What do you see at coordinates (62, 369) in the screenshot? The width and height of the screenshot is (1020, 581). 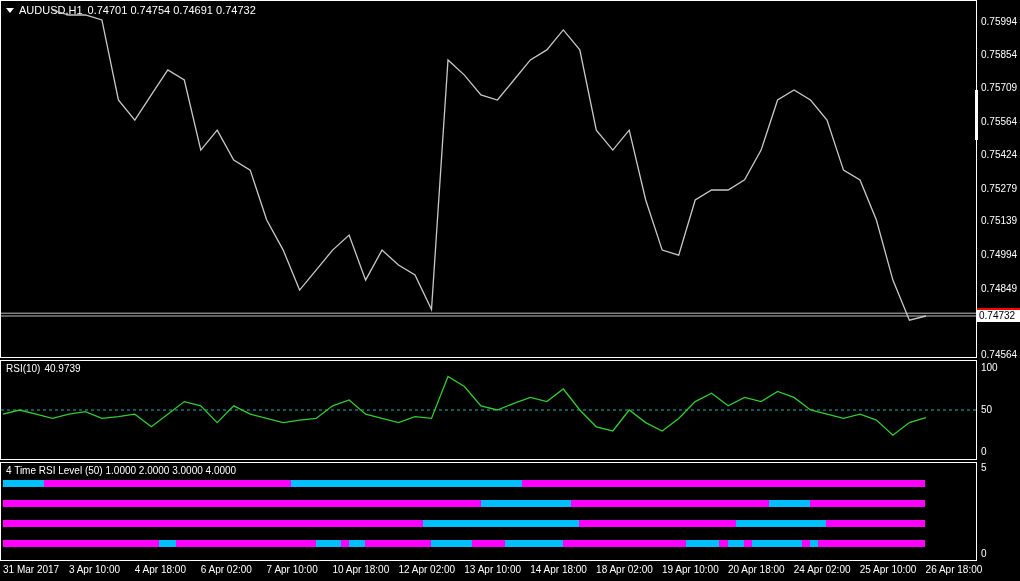 I see `indicator-reading: 40.9739` at bounding box center [62, 369].